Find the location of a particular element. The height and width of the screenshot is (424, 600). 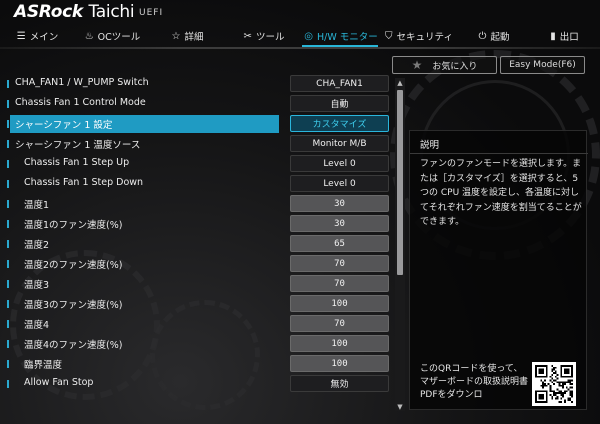

main-nav: ☰ メイン ♨ OCツール ☆ 詳細 ✂ ツール ◎ H/W モニター ⛉ セキュリティ ⏻ 起動 ▮ 出口 is located at coordinates (300, 36).